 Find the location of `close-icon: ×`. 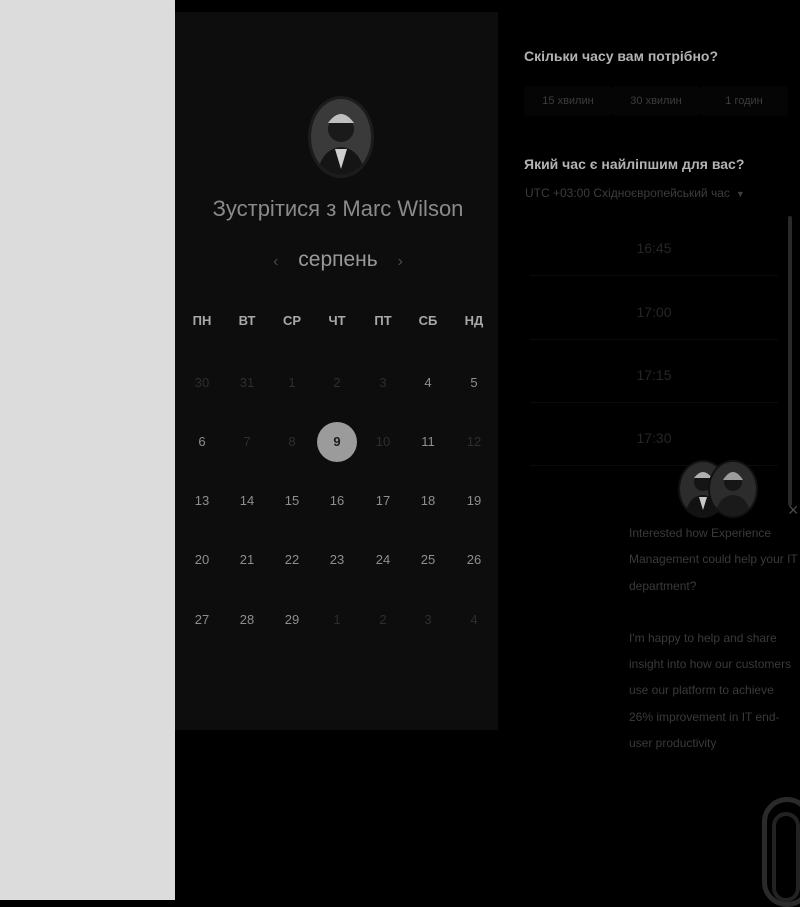

close-icon: × is located at coordinates (794, 510).